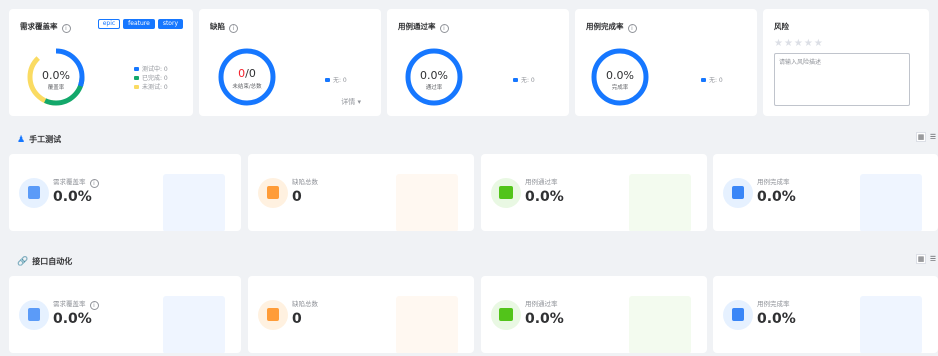 The image size is (938, 356). What do you see at coordinates (136, 69) in the screenshot?
I see `testing-dot` at bounding box center [136, 69].